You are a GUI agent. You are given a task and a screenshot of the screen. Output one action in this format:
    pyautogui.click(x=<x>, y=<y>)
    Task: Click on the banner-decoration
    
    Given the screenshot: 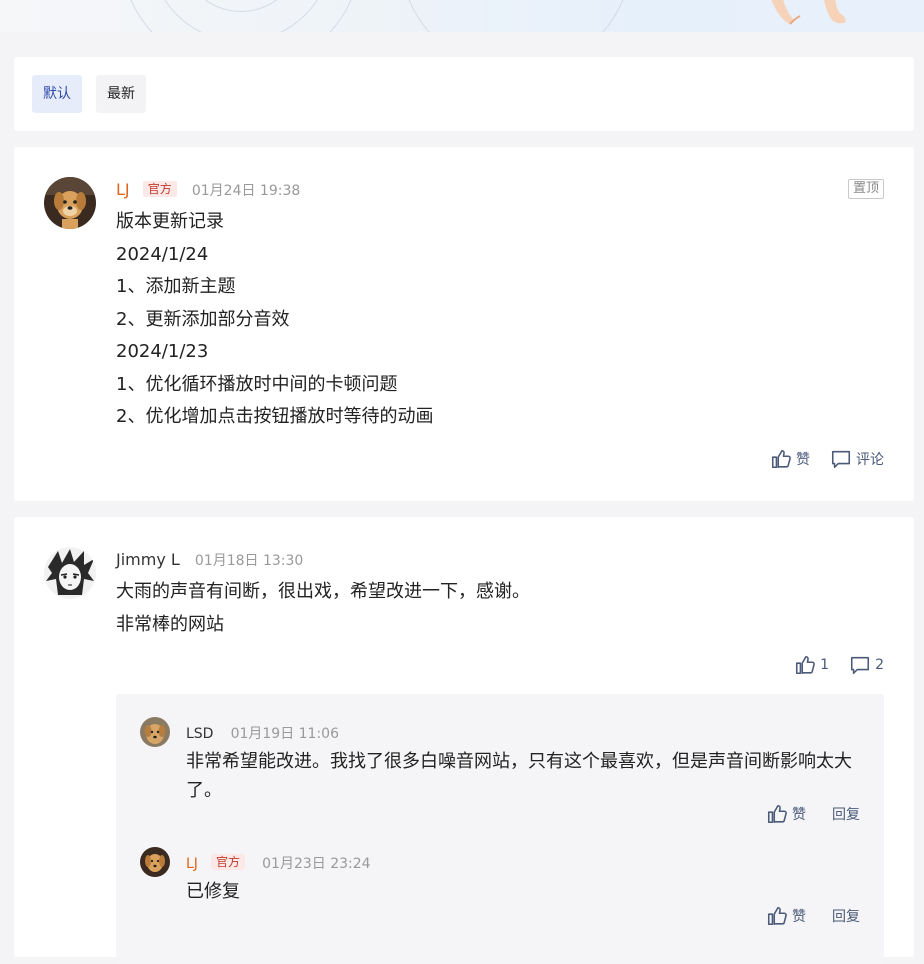 What is the action you would take?
    pyautogui.click(x=516, y=16)
    